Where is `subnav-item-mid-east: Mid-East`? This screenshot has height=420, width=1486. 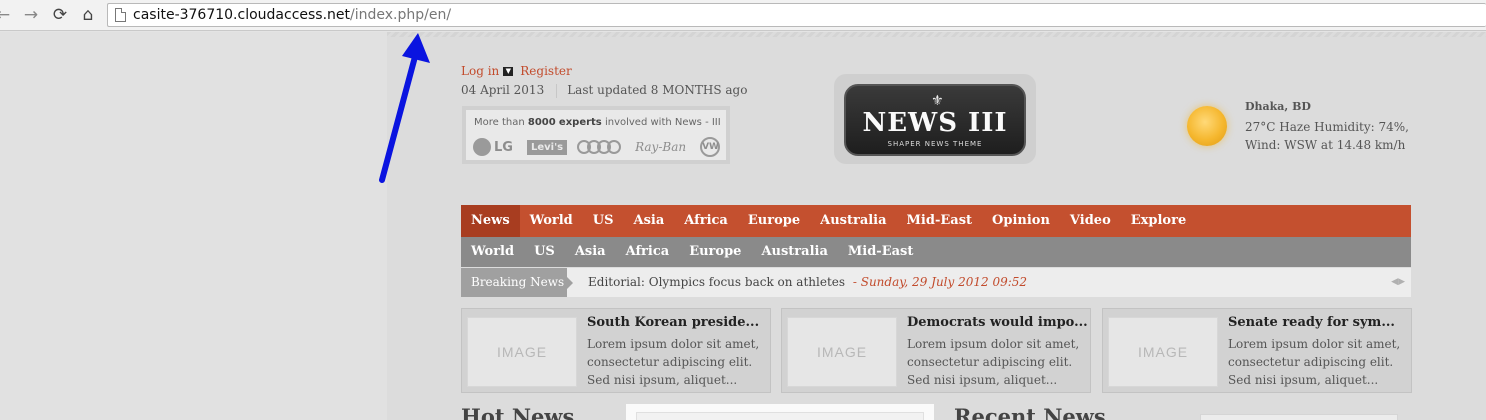 subnav-item-mid-east: Mid-East is located at coordinates (880, 252).